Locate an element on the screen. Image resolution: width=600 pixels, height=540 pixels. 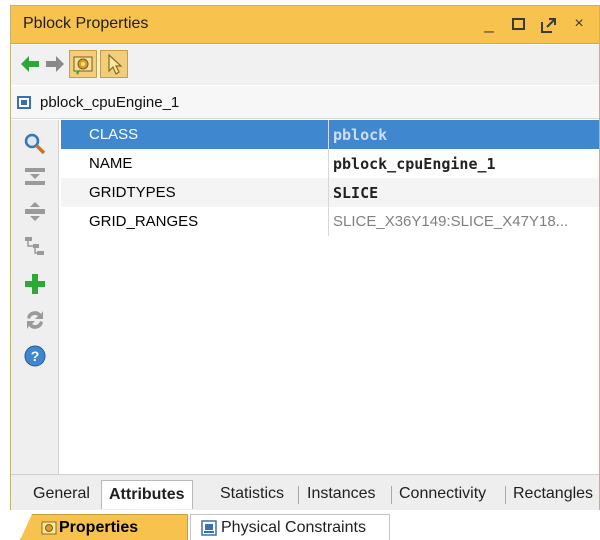
tab-properties: Properties is located at coordinates (104, 527).